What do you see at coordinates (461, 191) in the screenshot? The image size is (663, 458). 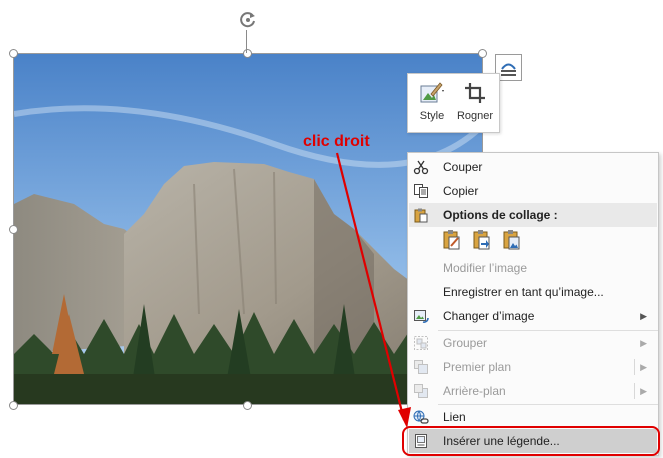 I see `menu-item-label: Copier` at bounding box center [461, 191].